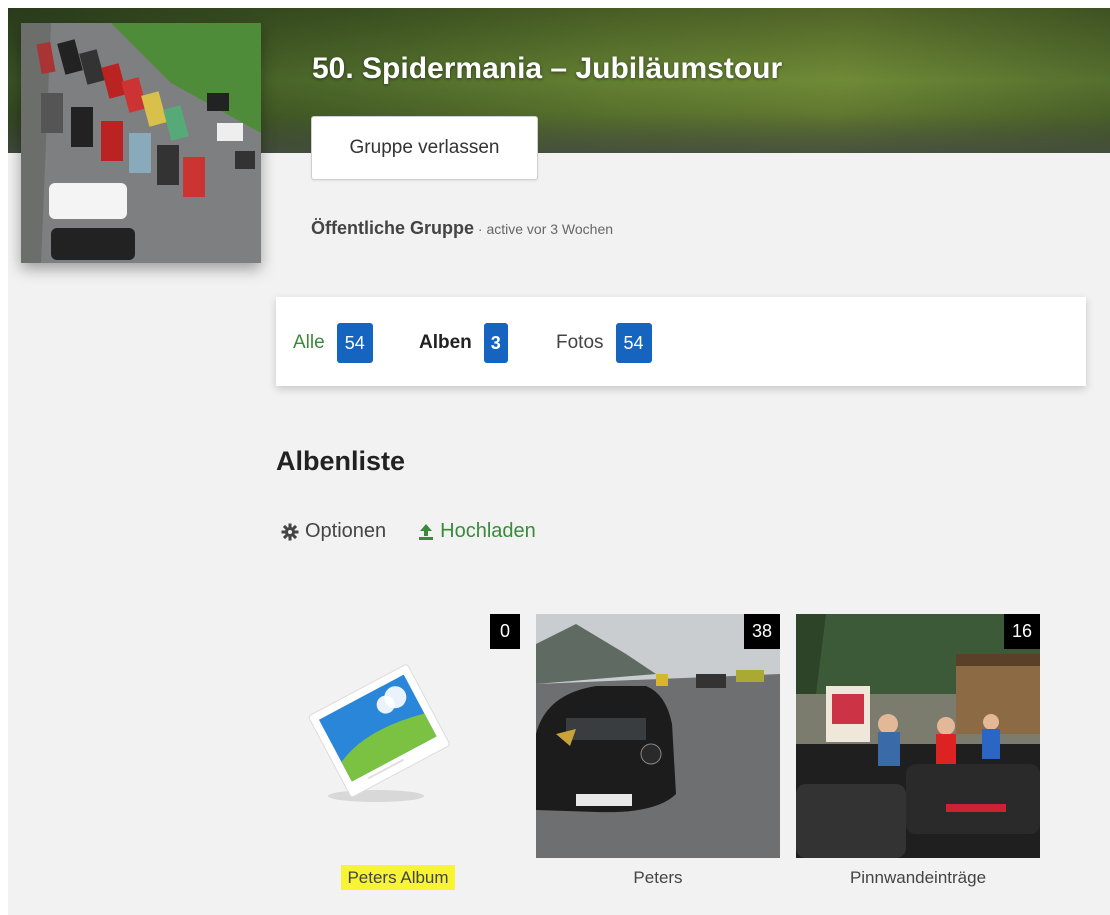 Image resolution: width=1110 pixels, height=915 pixels. Describe the element at coordinates (346, 531) in the screenshot. I see `options-label: Optionen` at that location.